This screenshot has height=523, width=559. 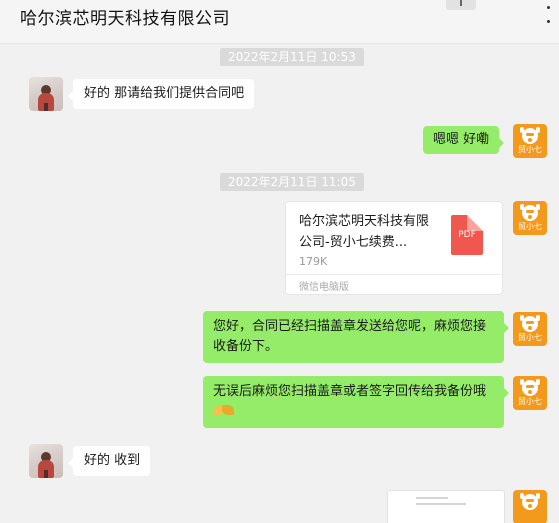 I want to click on header-action-button, so click(x=461, y=5).